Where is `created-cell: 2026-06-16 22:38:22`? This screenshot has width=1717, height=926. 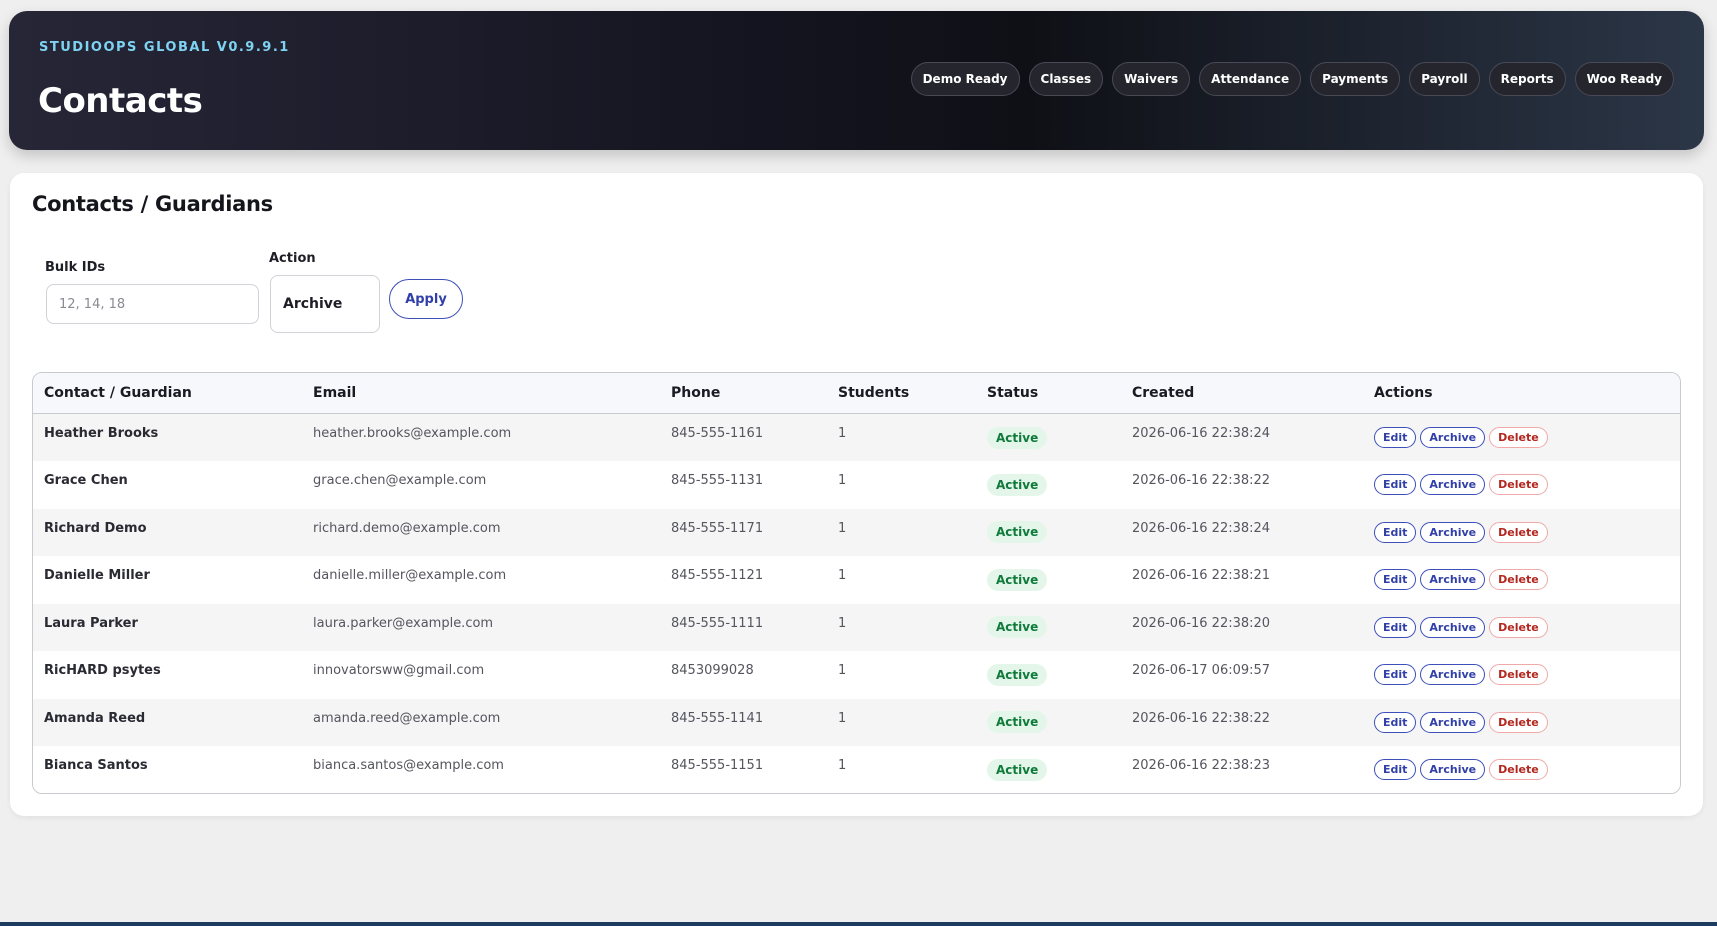 created-cell: 2026-06-16 22:38:22 is located at coordinates (1201, 718).